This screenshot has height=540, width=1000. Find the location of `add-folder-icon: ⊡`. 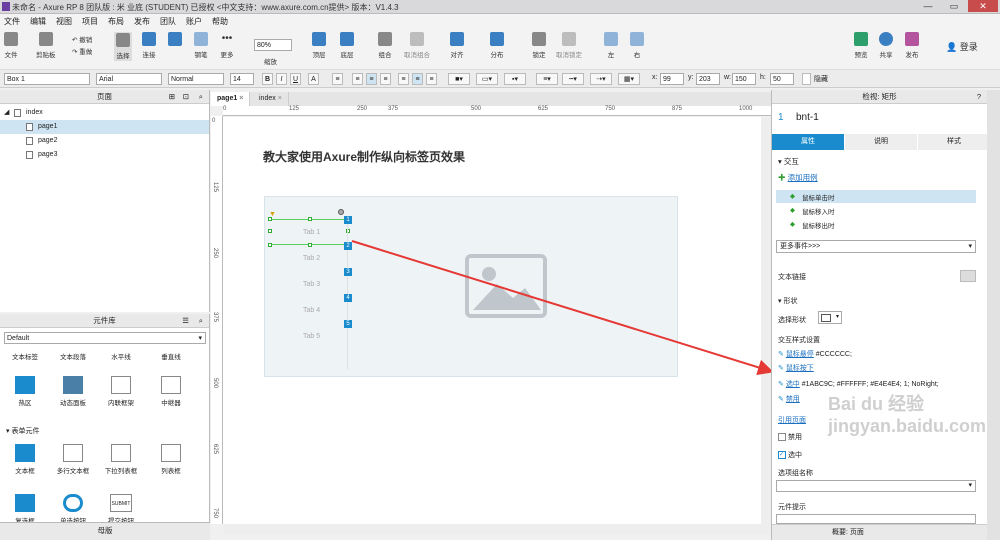

add-folder-icon: ⊡ is located at coordinates (186, 97).